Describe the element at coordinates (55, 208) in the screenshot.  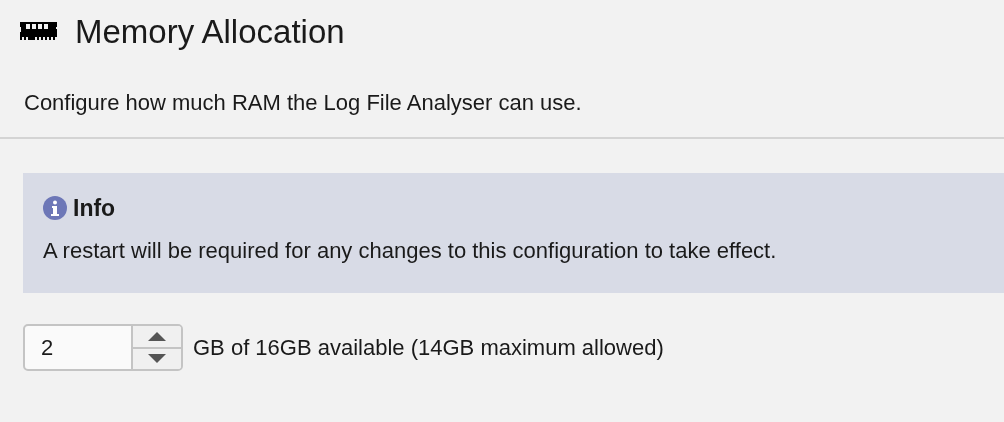
I see `info-icon` at that location.